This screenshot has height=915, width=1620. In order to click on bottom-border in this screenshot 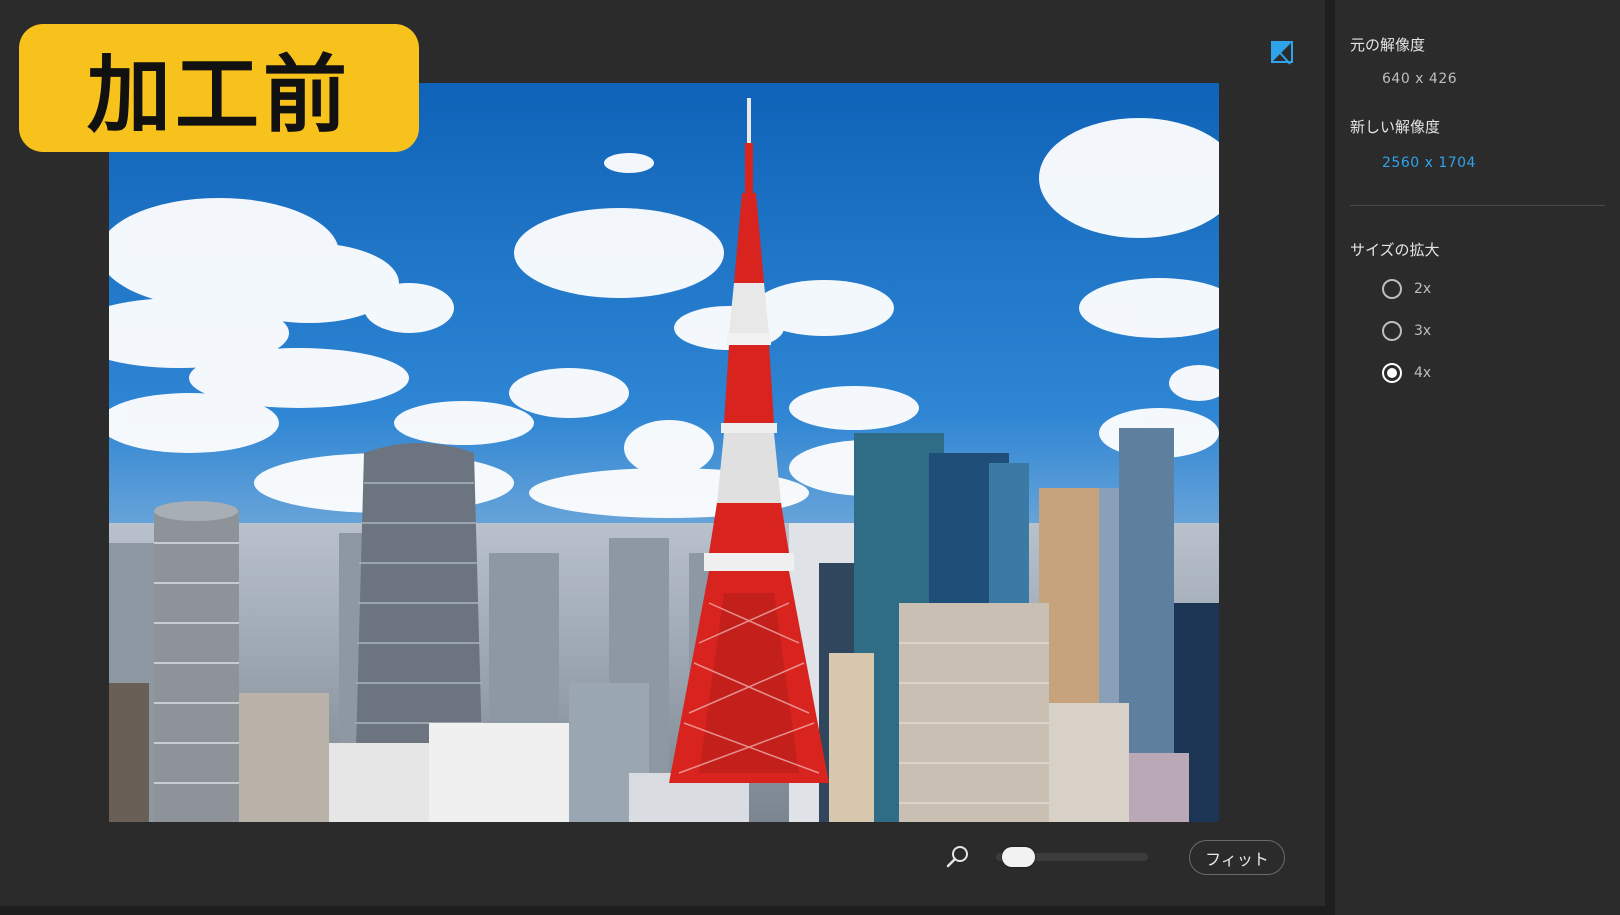, I will do `click(662, 910)`.